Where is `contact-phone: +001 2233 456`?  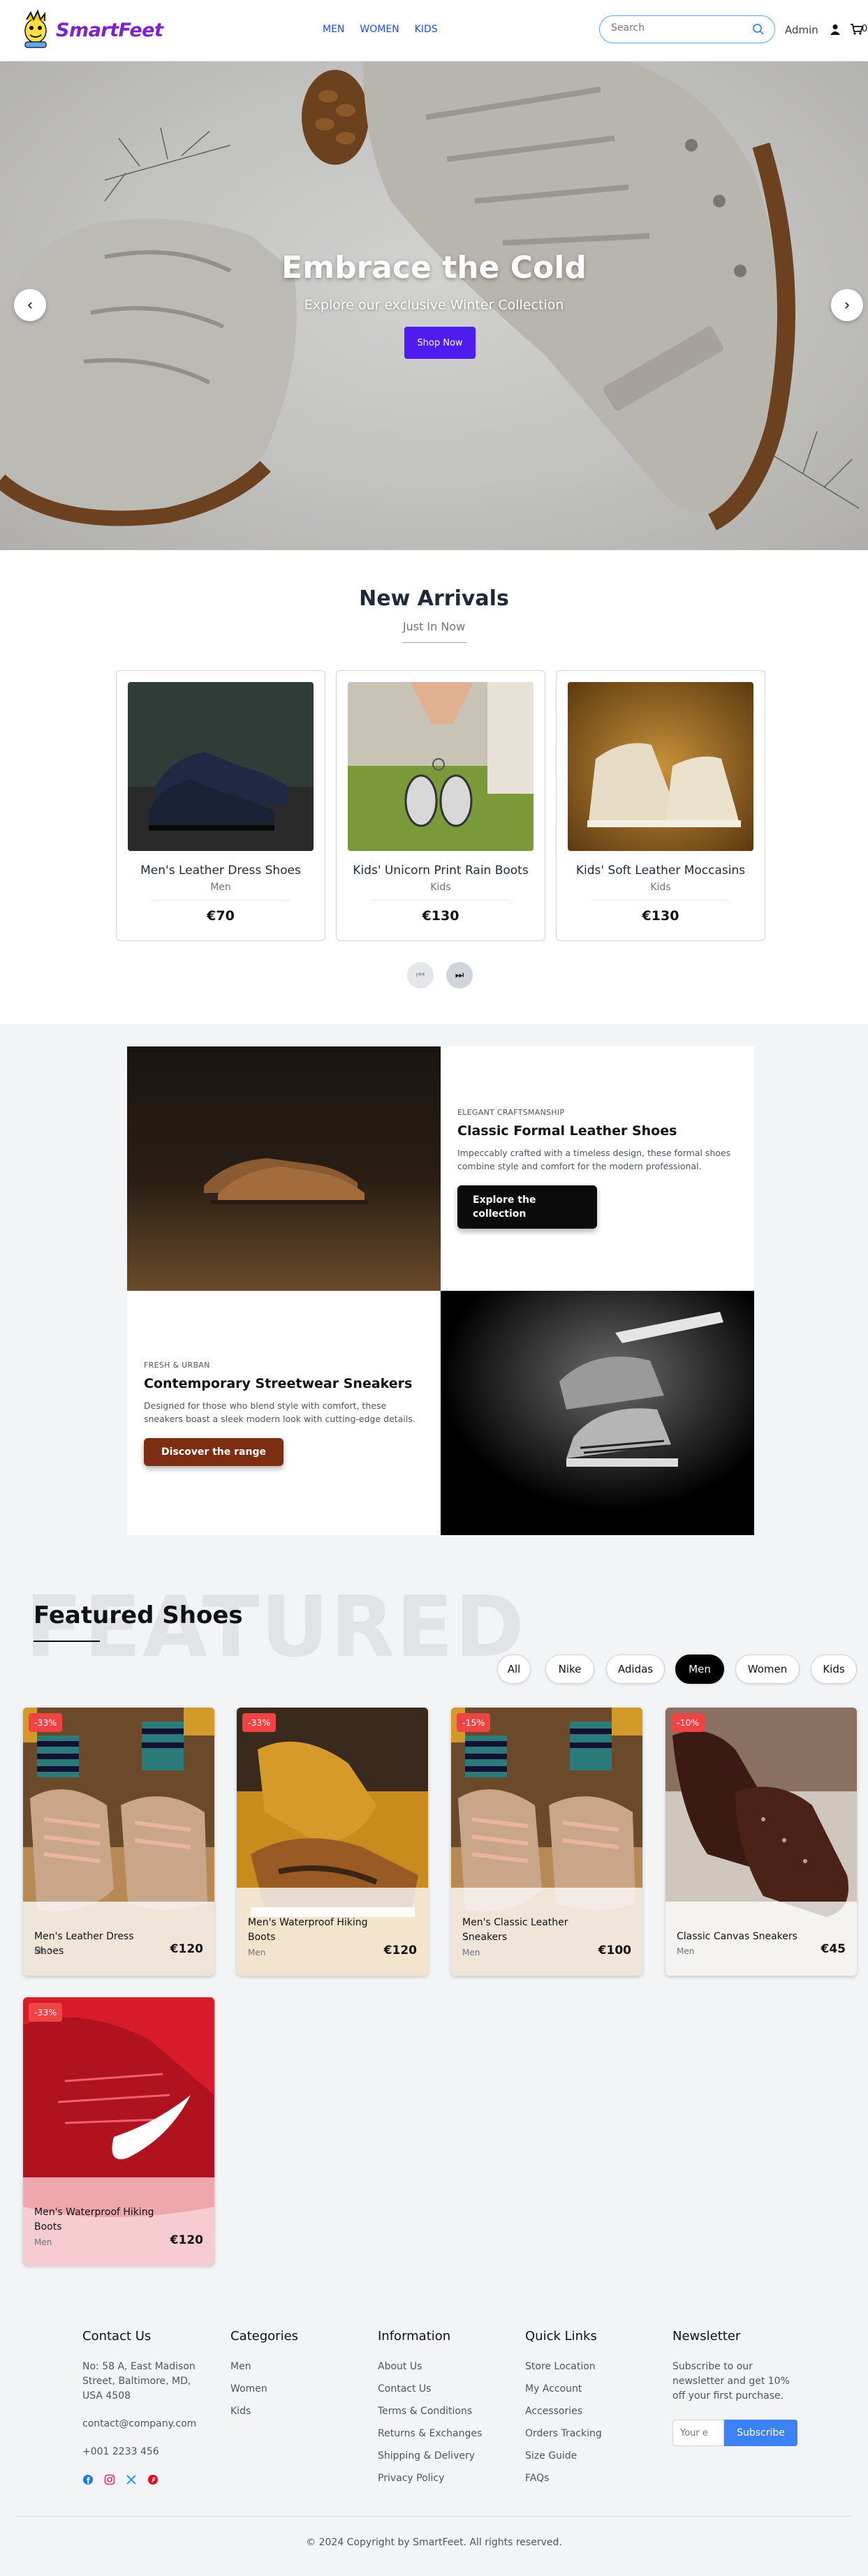 contact-phone: +001 2233 456 is located at coordinates (120, 2452).